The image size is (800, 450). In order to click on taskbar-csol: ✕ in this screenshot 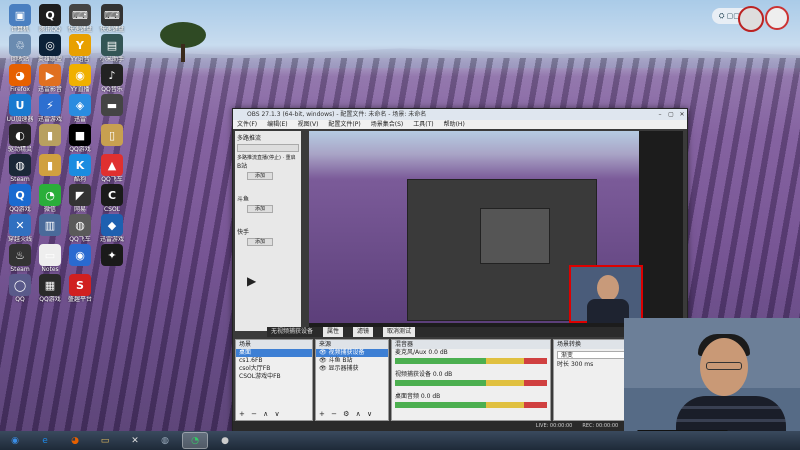, I will do `click(135, 440)`.